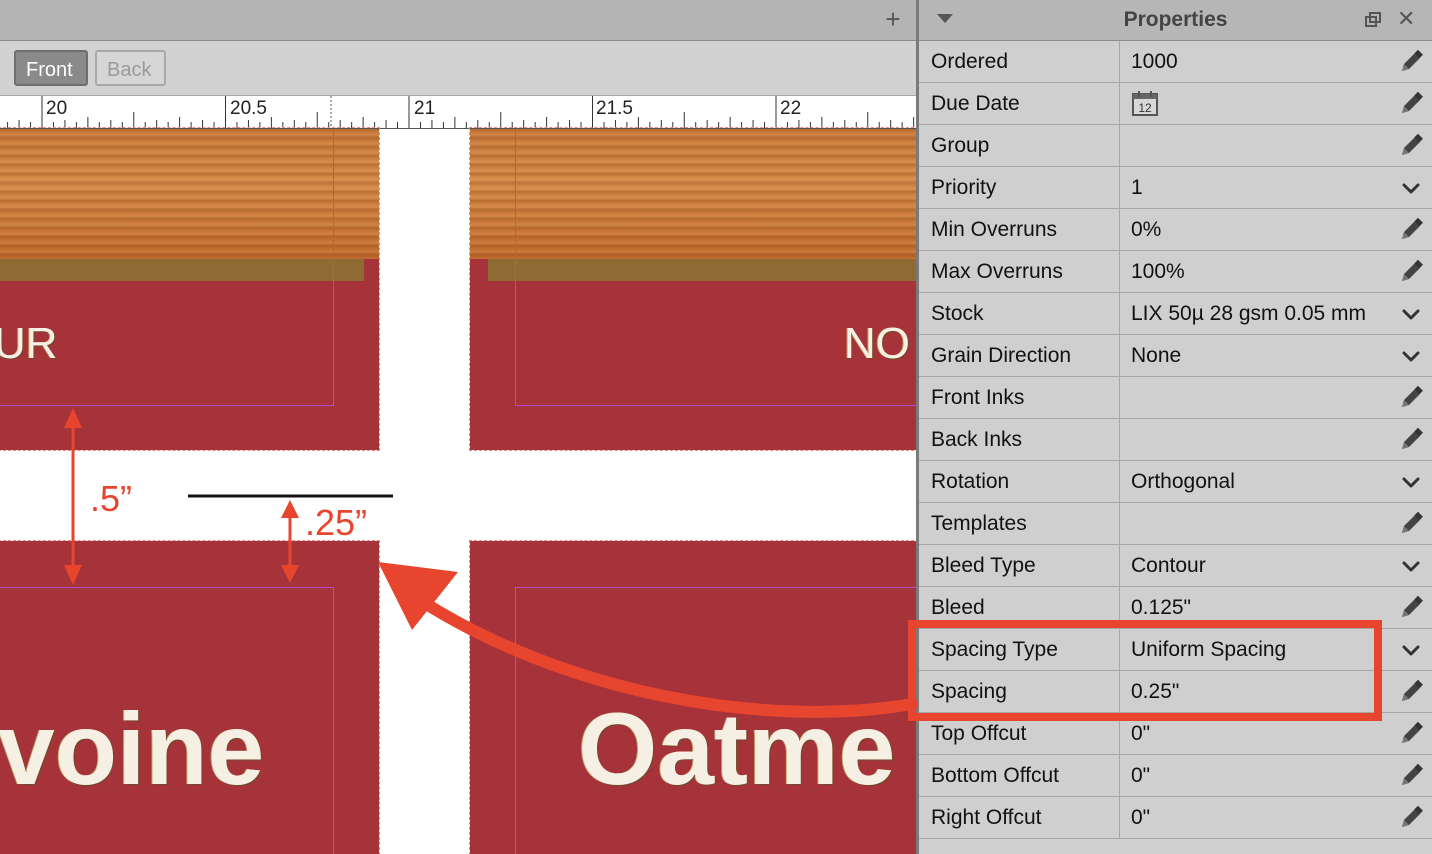  Describe the element at coordinates (1146, 230) in the screenshot. I see `property-value: 0%` at that location.